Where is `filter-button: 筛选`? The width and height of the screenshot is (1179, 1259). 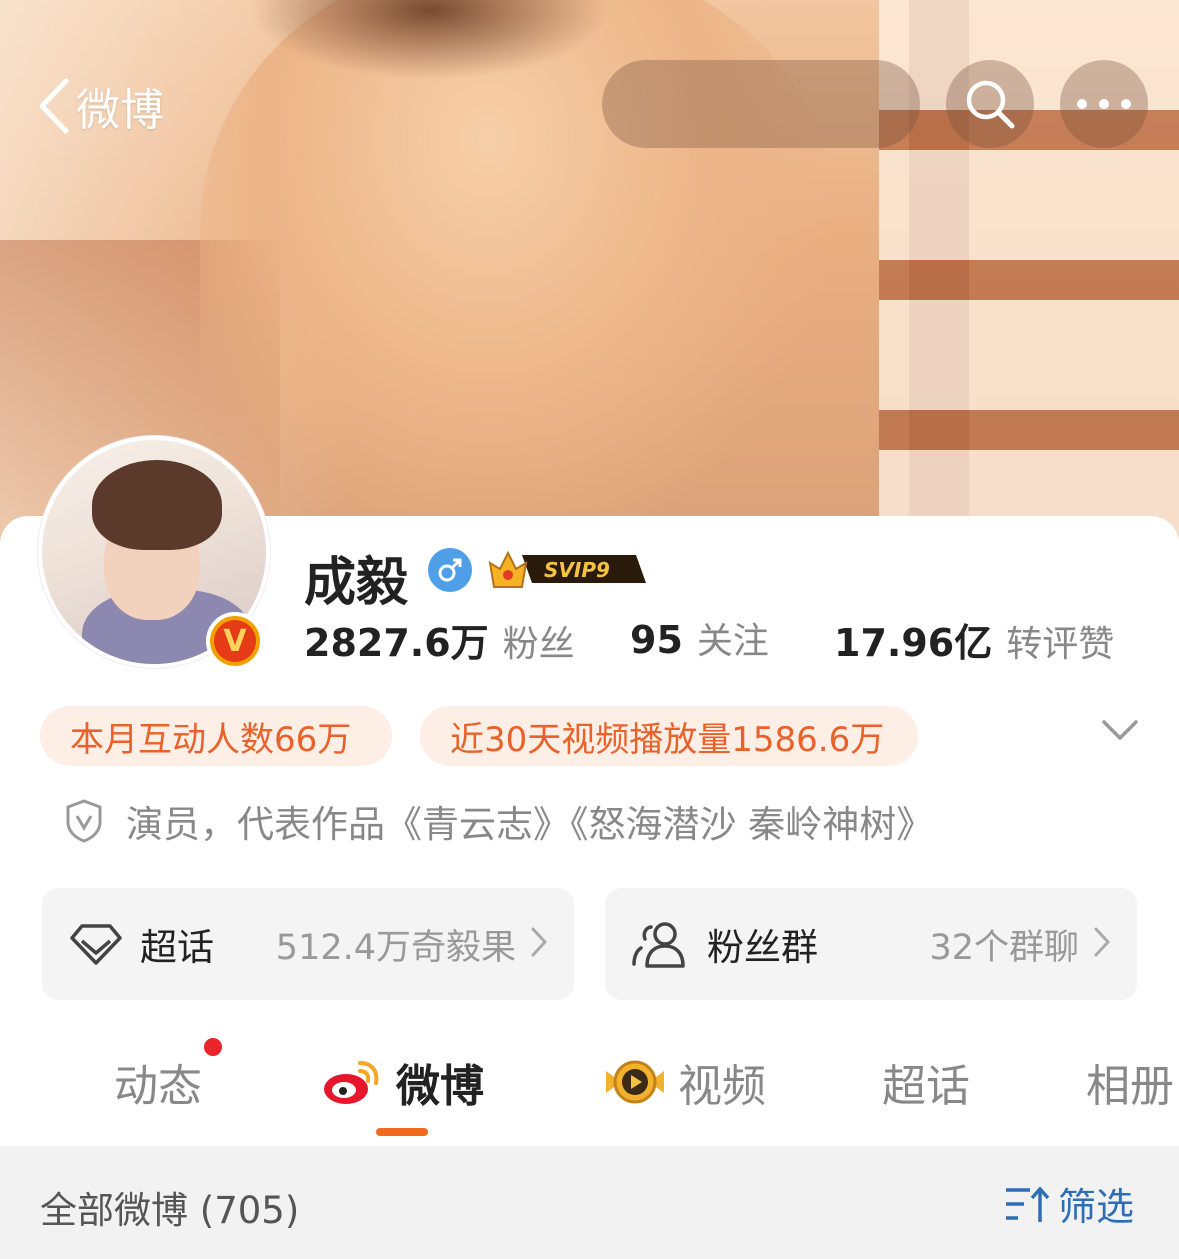 filter-button: 筛选 is located at coordinates (1069, 1203).